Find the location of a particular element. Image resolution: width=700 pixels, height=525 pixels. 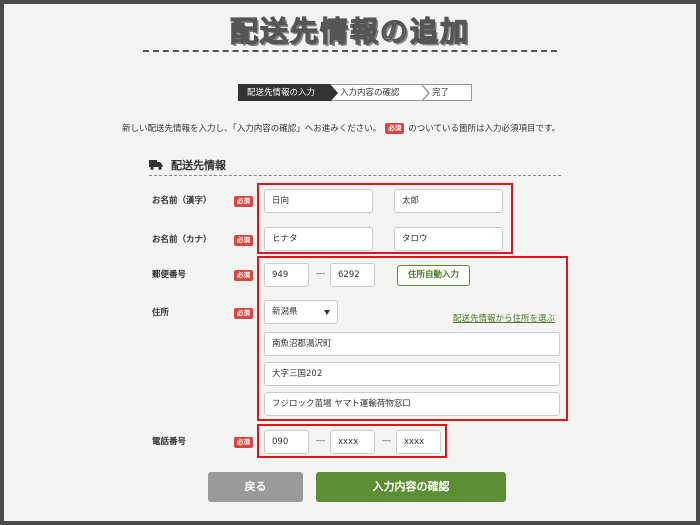

highlight-box-name is located at coordinates (385, 218).